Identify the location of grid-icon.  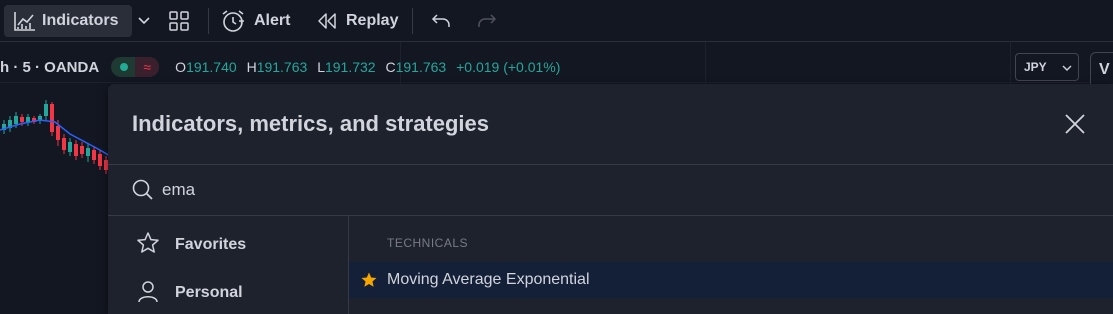
(179, 21).